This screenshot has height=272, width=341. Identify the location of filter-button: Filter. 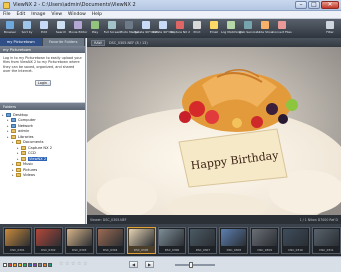
(330, 29).